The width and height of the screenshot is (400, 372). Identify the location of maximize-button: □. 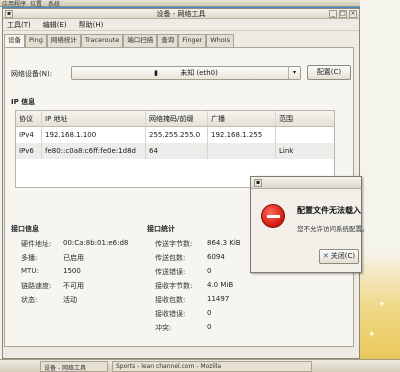
(343, 14).